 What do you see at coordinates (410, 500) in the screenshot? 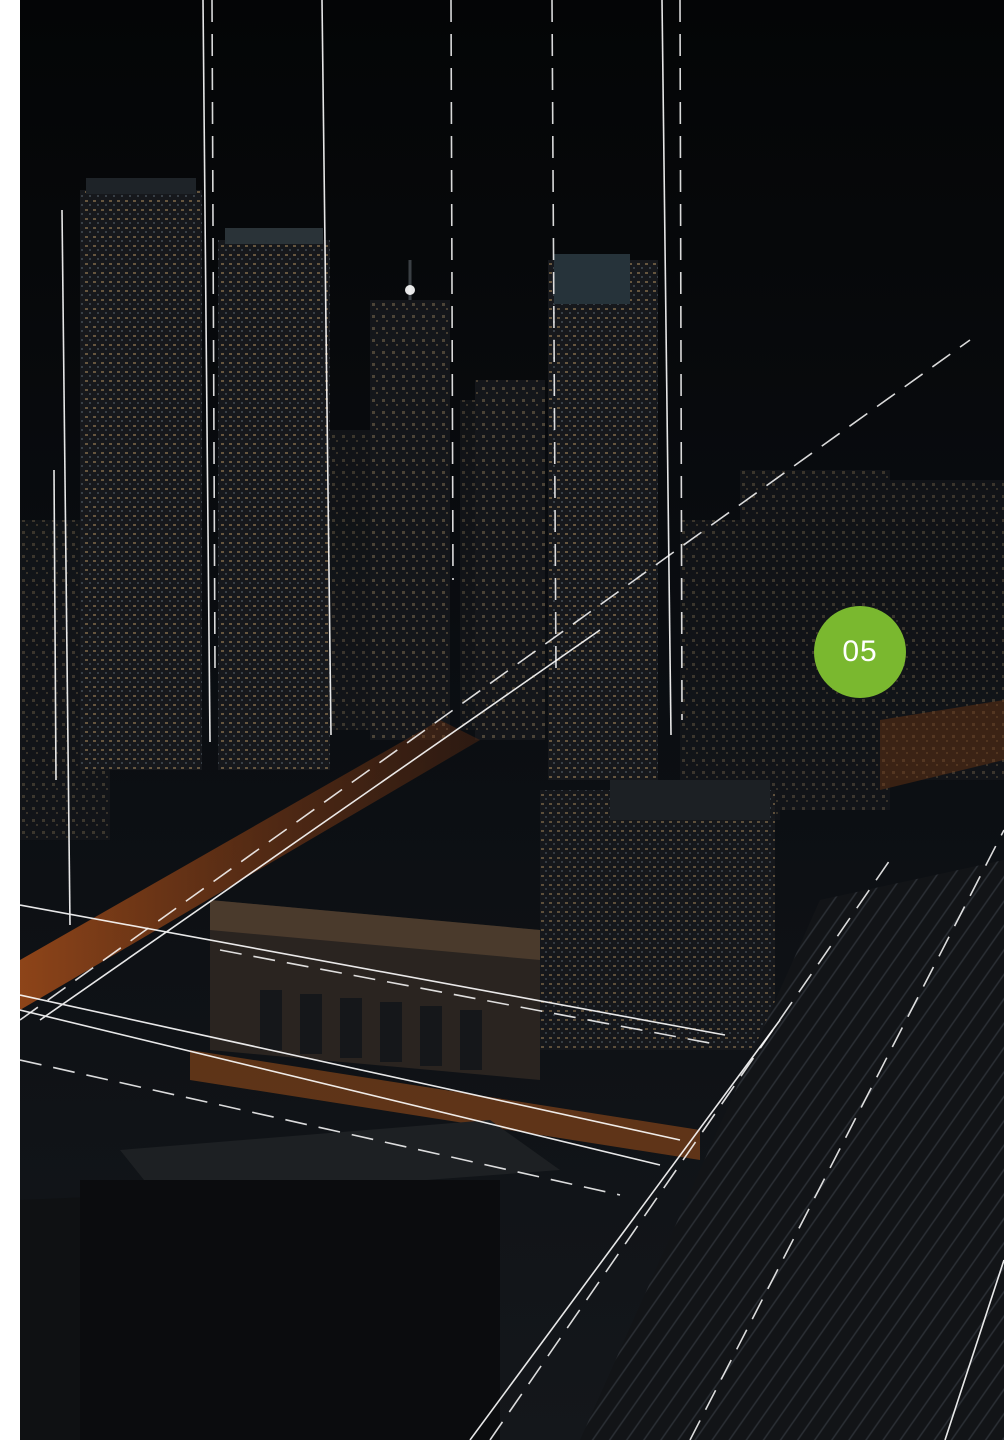
I see `tower-crane-building` at bounding box center [410, 500].